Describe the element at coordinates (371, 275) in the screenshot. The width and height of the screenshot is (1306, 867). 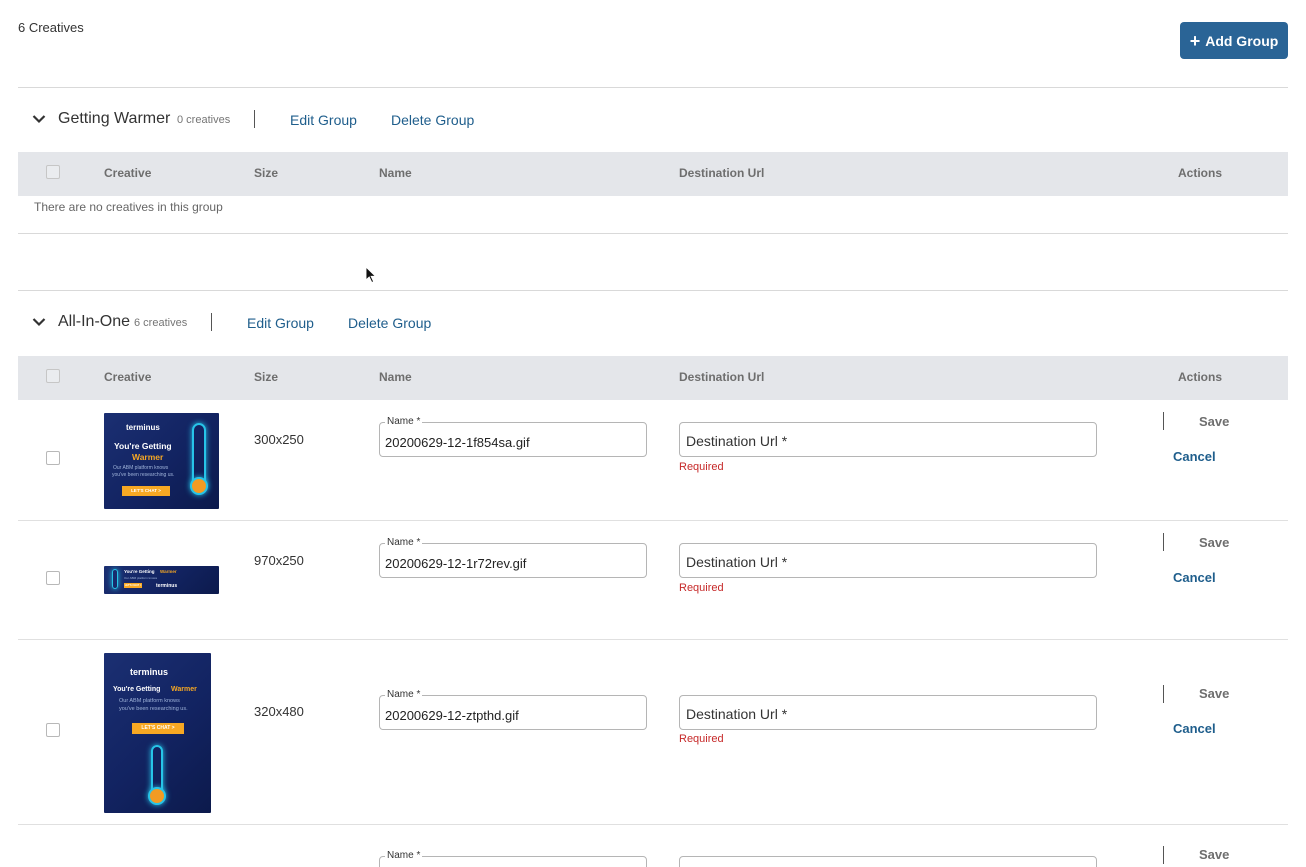
I see `mouse-cursor-icon` at that location.